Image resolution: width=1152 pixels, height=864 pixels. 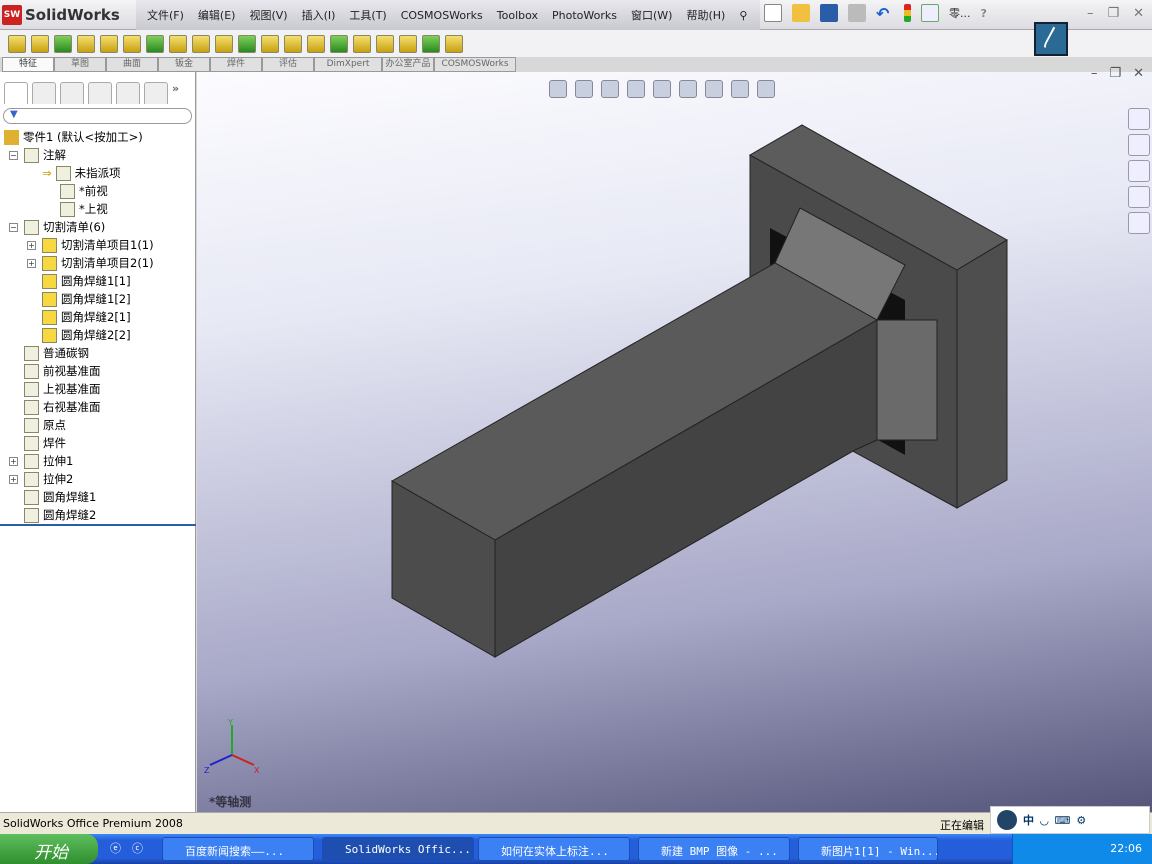 What do you see at coordinates (98, 263) in the screenshot?
I see `tree-item: 切割清单项目2(1)` at bounding box center [98, 263].